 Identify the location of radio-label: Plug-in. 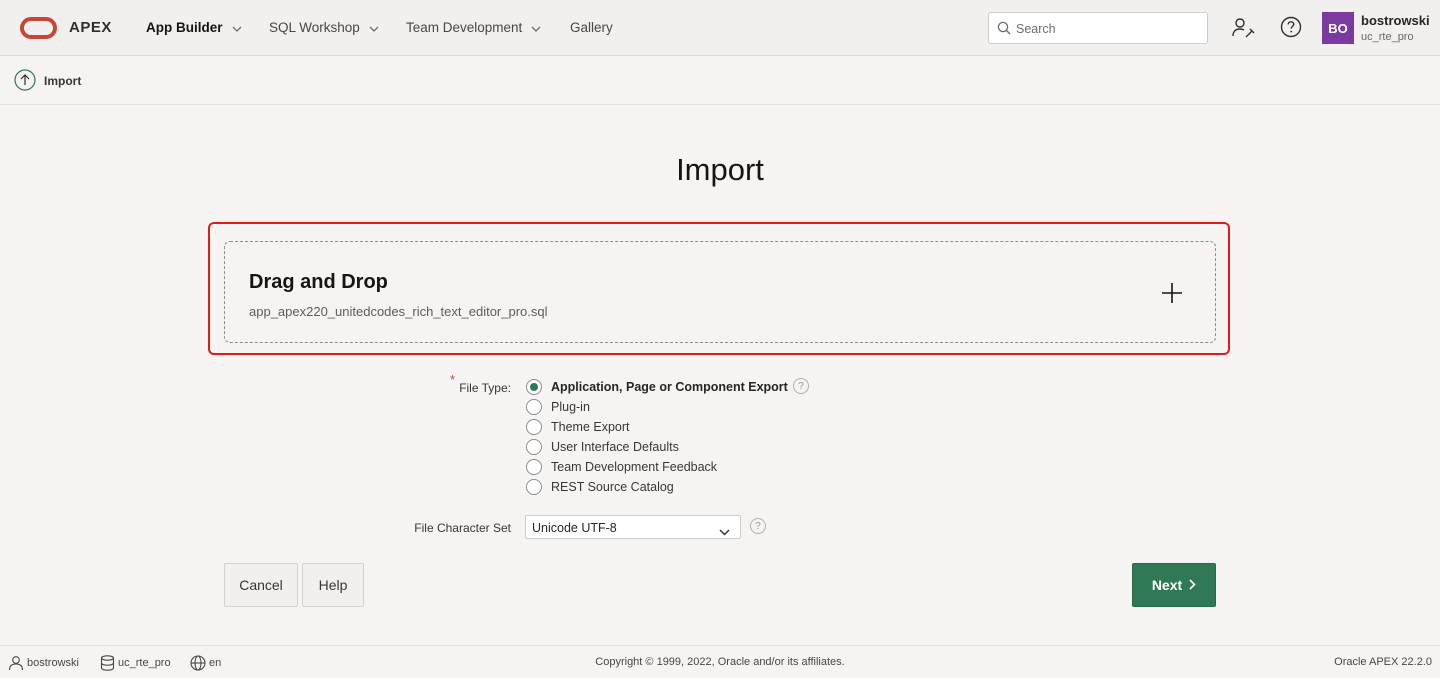
(570, 407).